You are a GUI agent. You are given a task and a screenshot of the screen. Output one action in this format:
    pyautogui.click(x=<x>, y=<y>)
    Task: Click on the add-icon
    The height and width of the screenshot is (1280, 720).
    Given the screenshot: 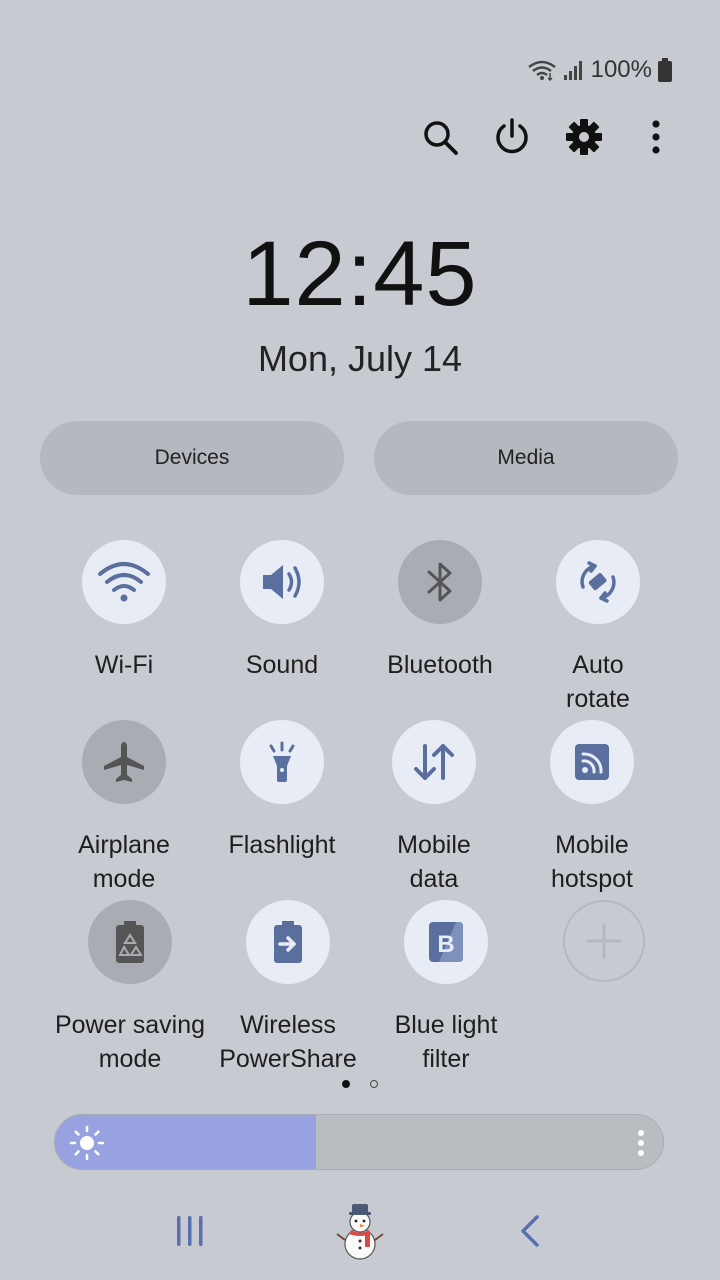 What is the action you would take?
    pyautogui.click(x=604, y=941)
    